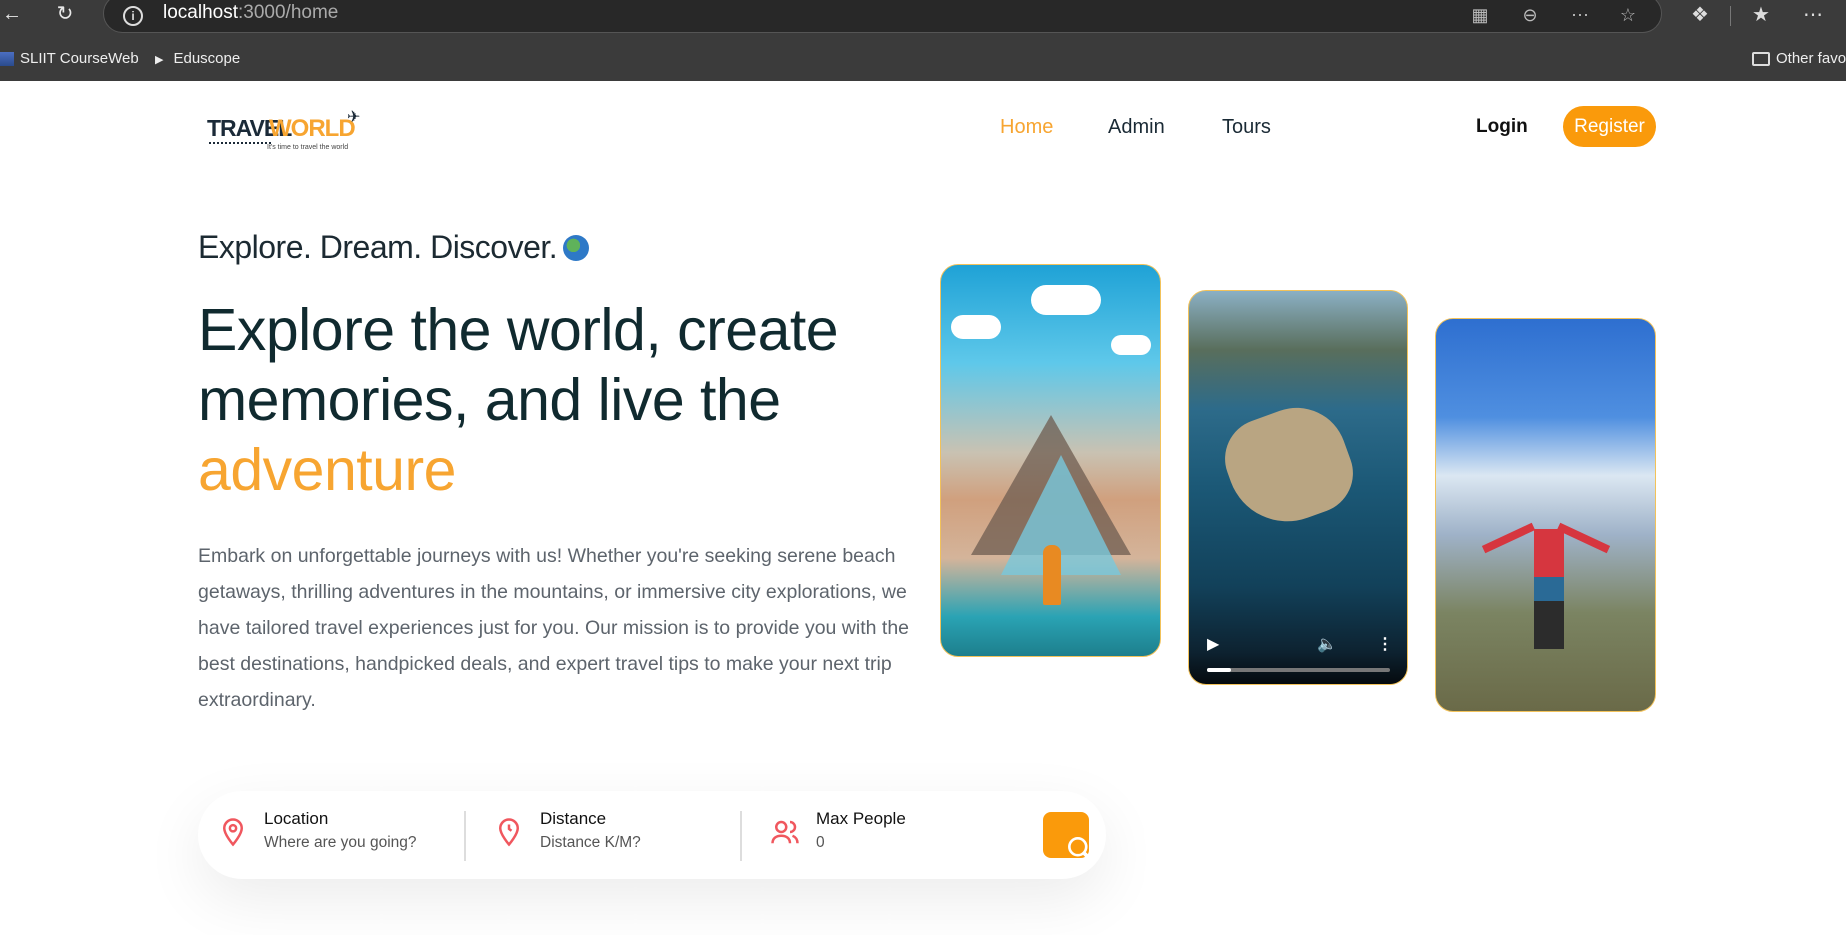 This screenshot has width=1846, height=935. What do you see at coordinates (1219, 670) in the screenshot?
I see `video-progress-fill` at bounding box center [1219, 670].